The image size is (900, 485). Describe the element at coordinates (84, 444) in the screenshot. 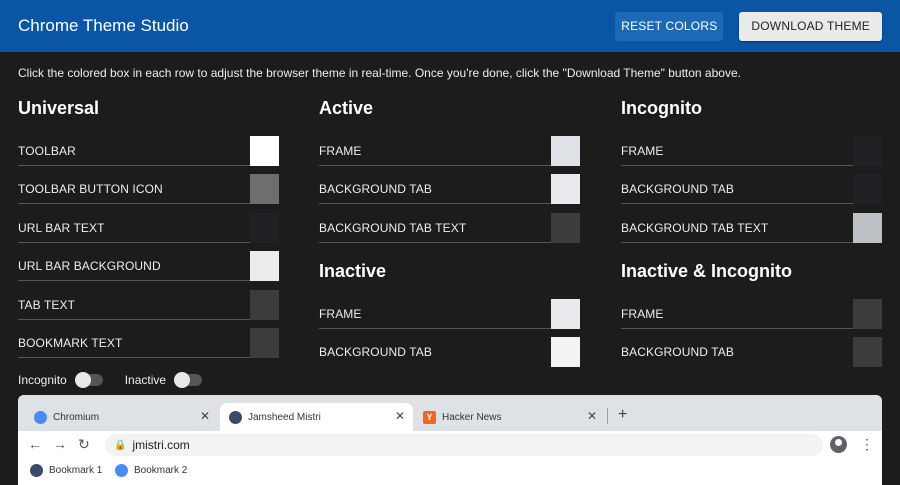

I see `reload-icon: ↻` at that location.